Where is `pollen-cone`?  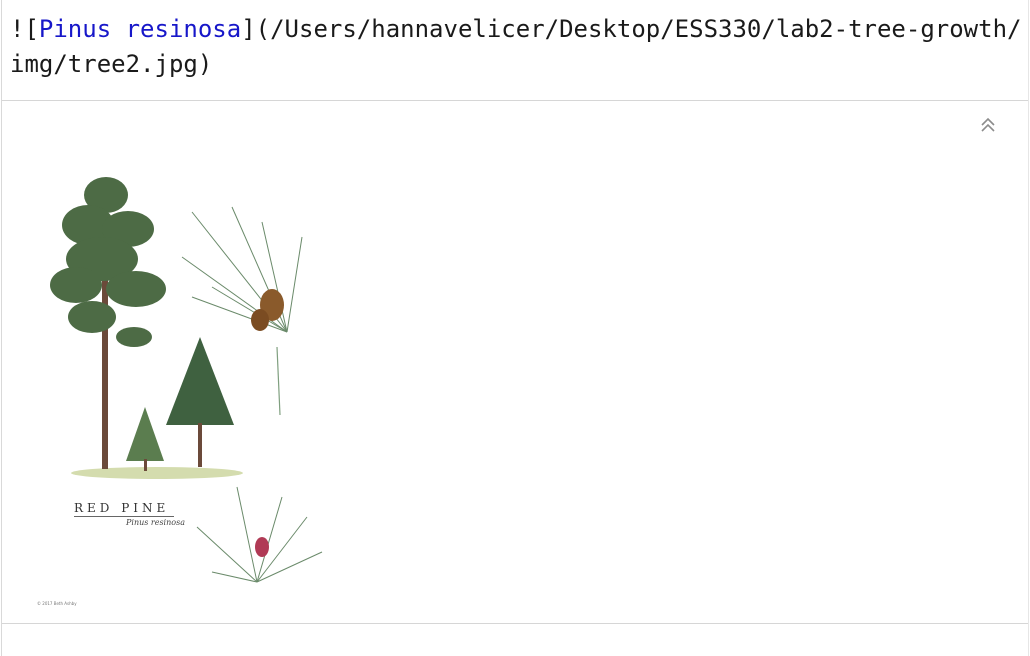 pollen-cone is located at coordinates (262, 547).